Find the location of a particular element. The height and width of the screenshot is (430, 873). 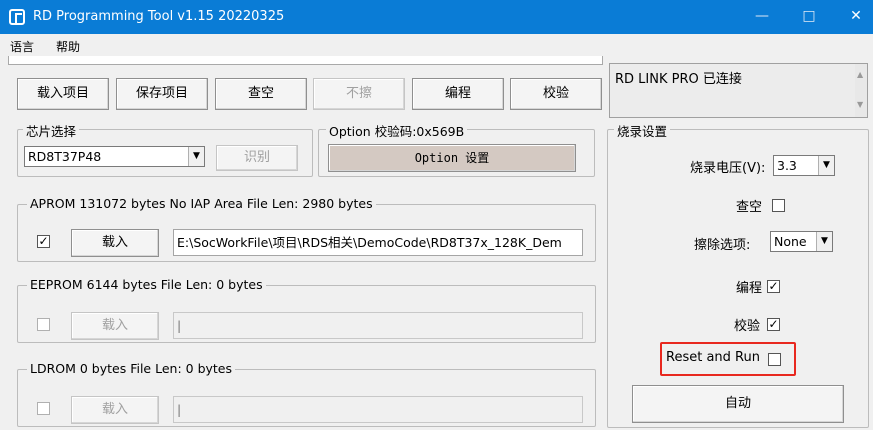

erase-option-label: 擦除选项: is located at coordinates (722, 245).